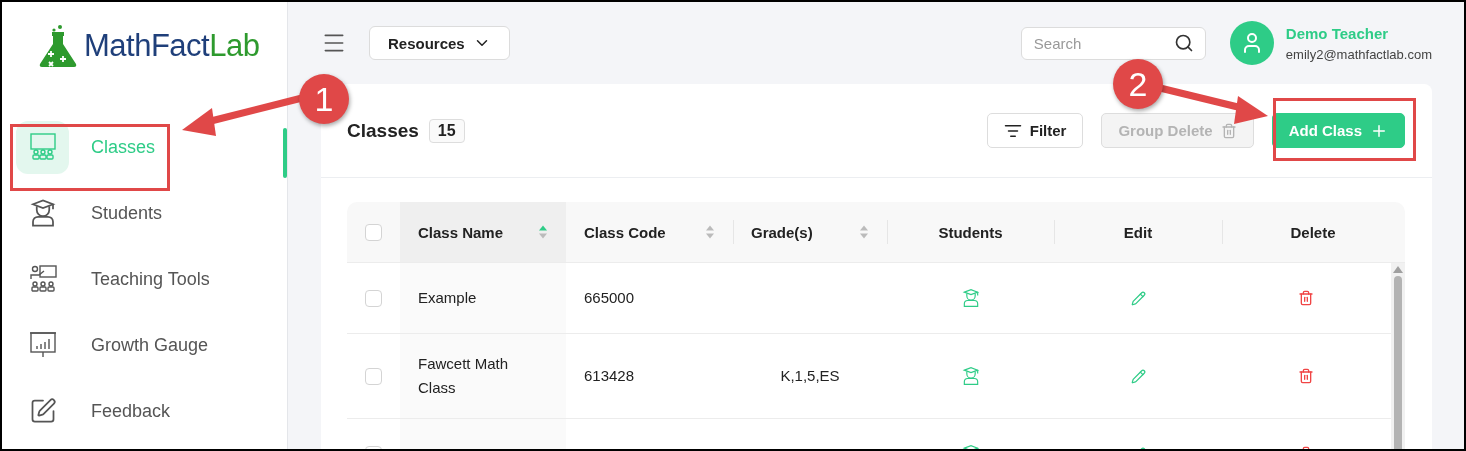  I want to click on class-name: Fawcett Math Class, so click(464, 376).